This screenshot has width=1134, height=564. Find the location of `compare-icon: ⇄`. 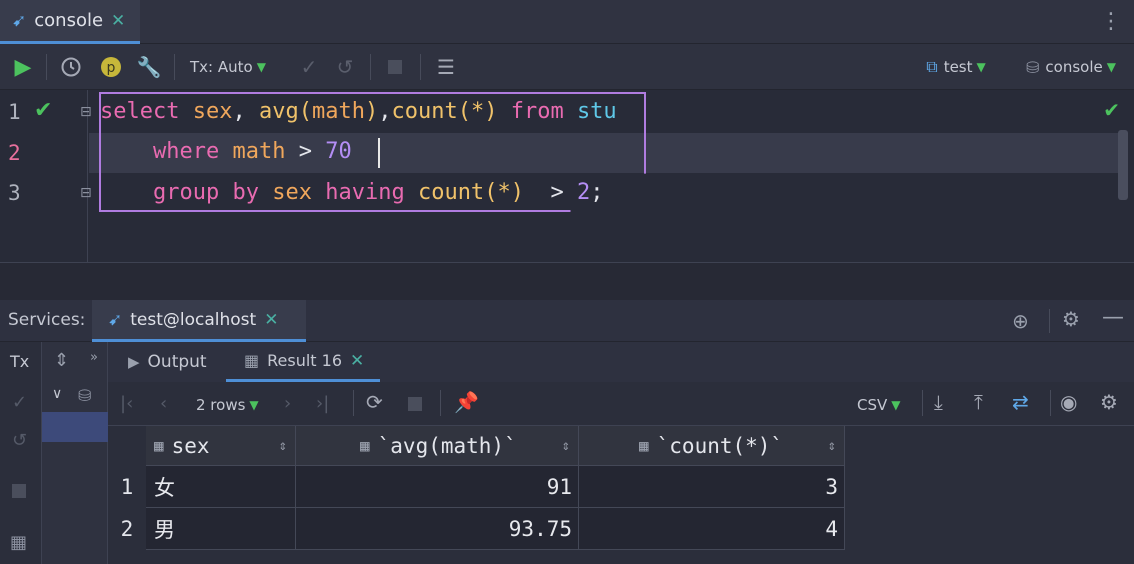

compare-icon: ⇄ is located at coordinates (1020, 402).